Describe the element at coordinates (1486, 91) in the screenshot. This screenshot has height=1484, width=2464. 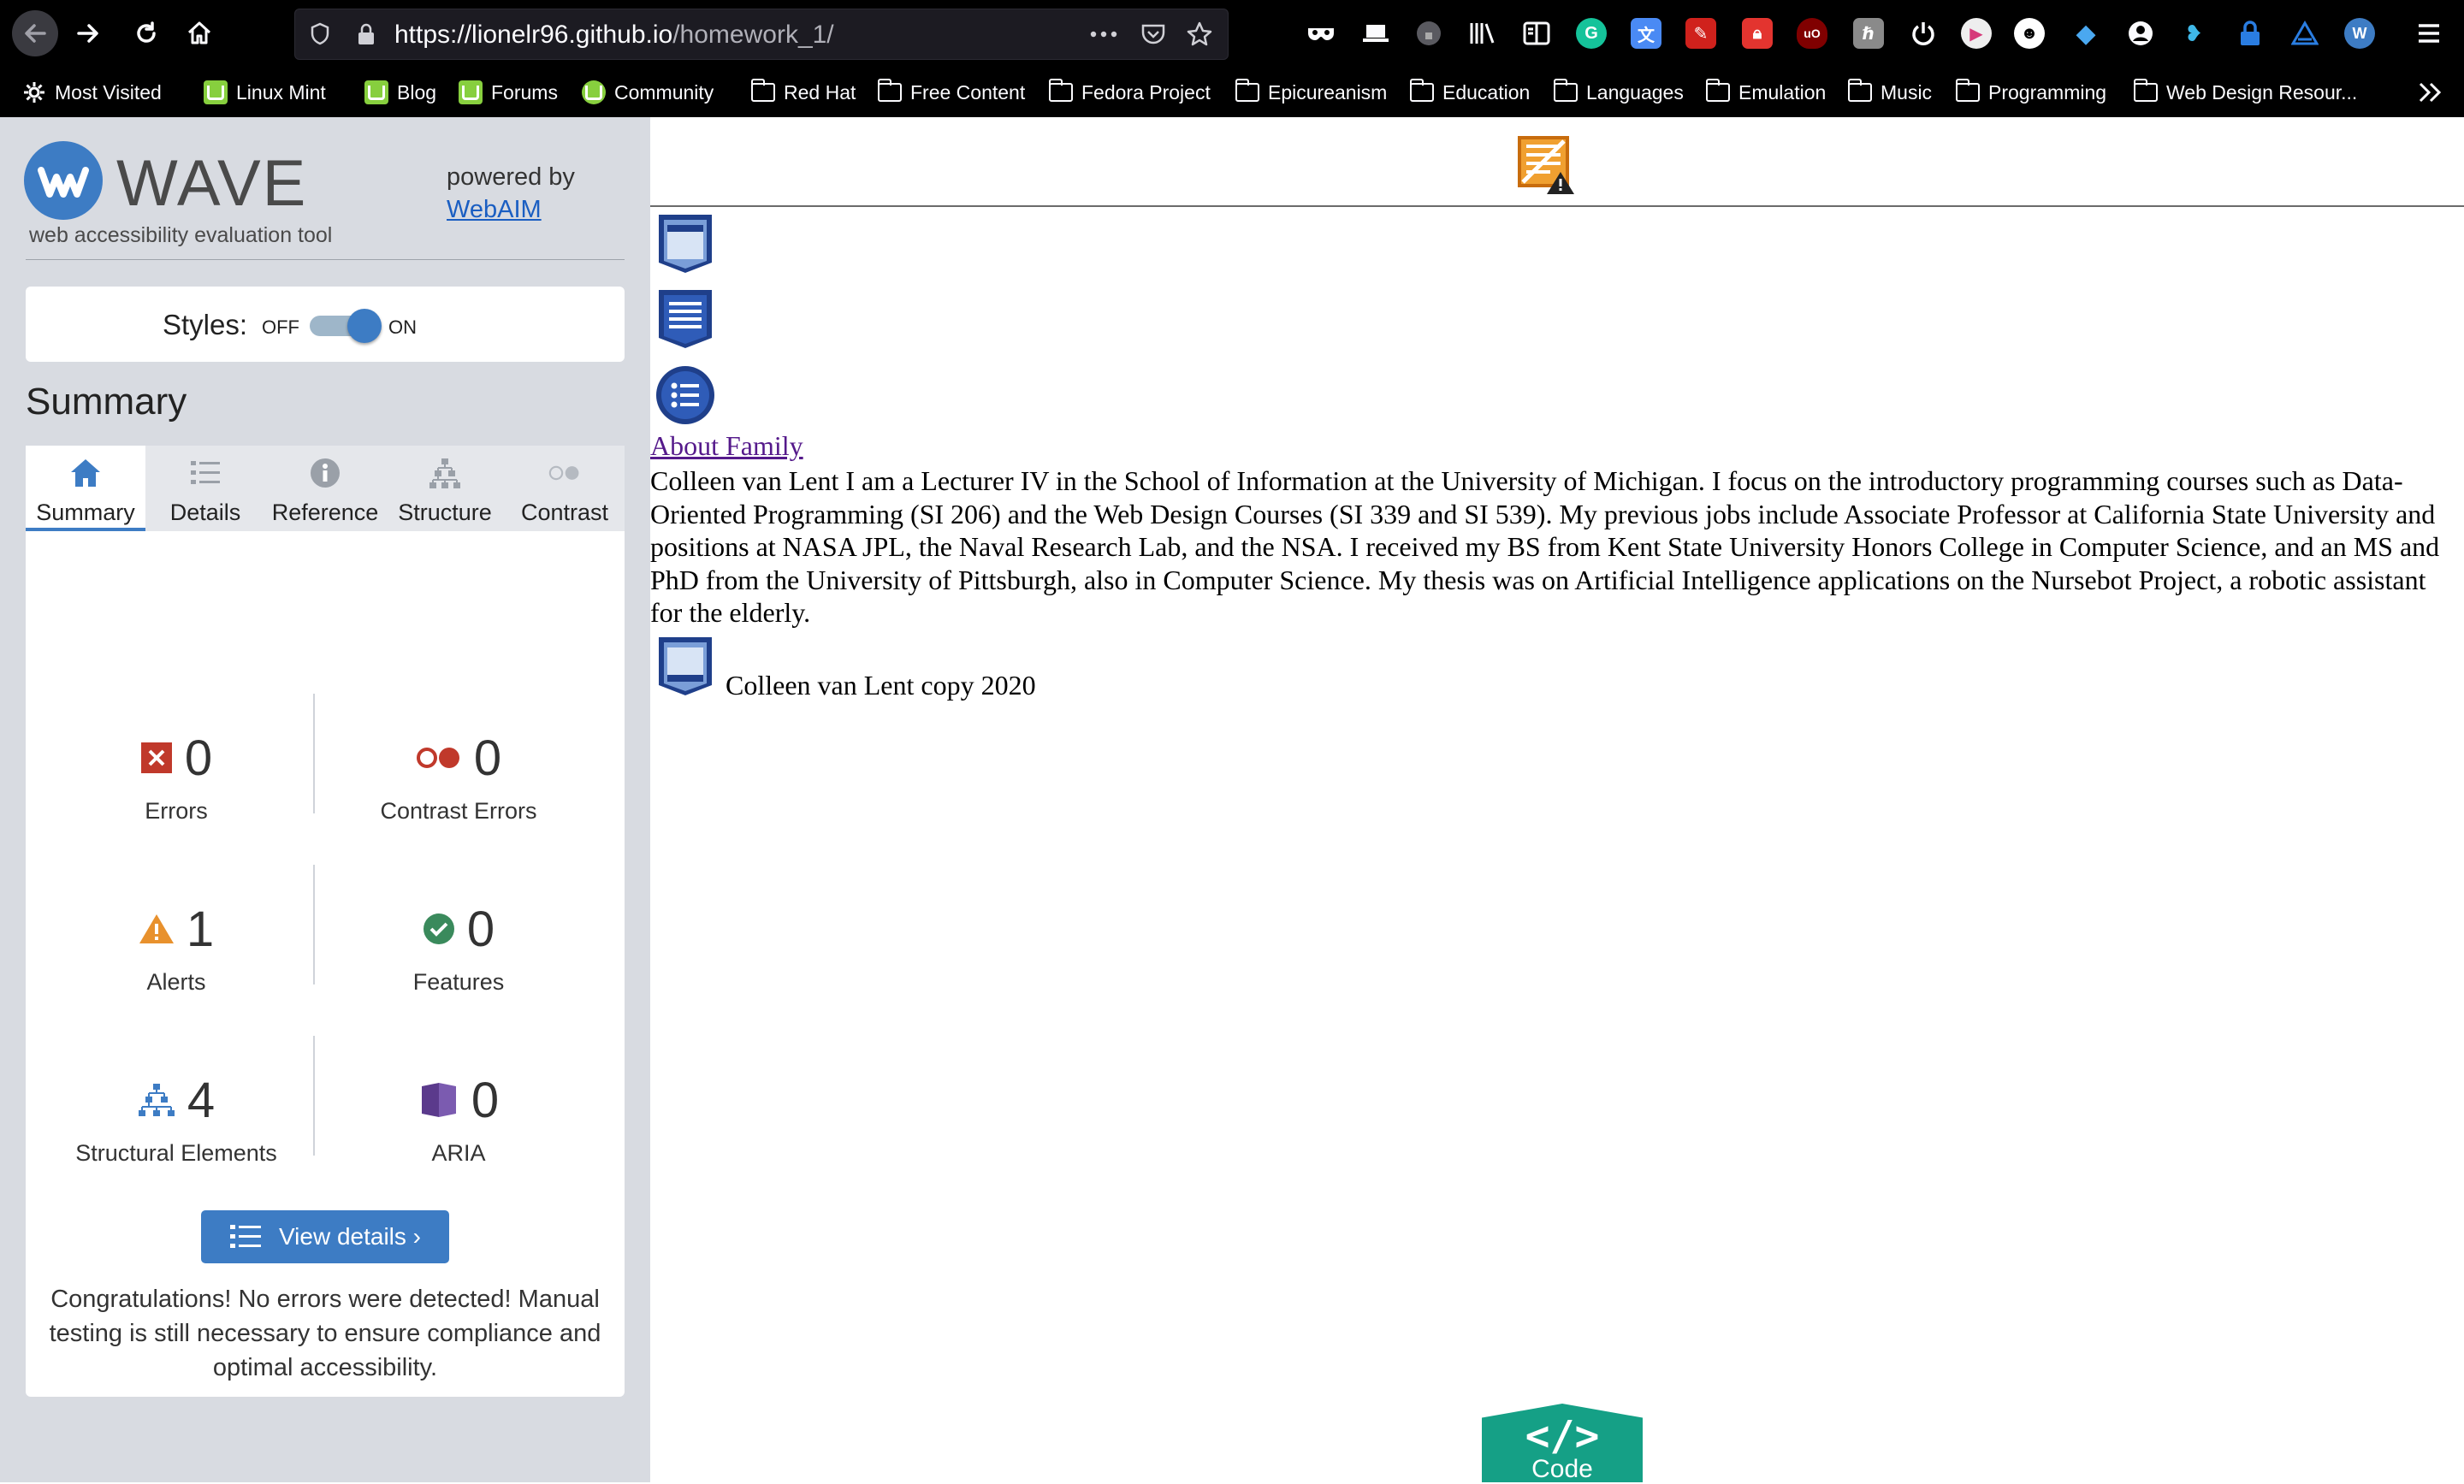
I see `bookmark-label: Education` at that location.